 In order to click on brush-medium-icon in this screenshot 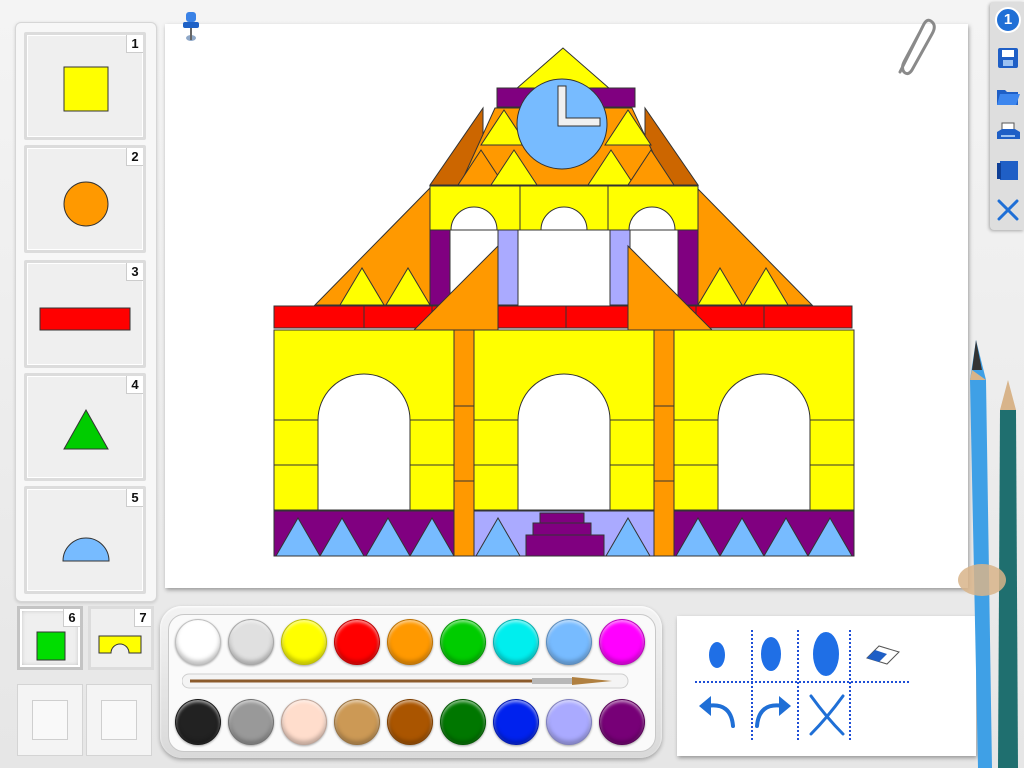, I will do `click(771, 654)`.